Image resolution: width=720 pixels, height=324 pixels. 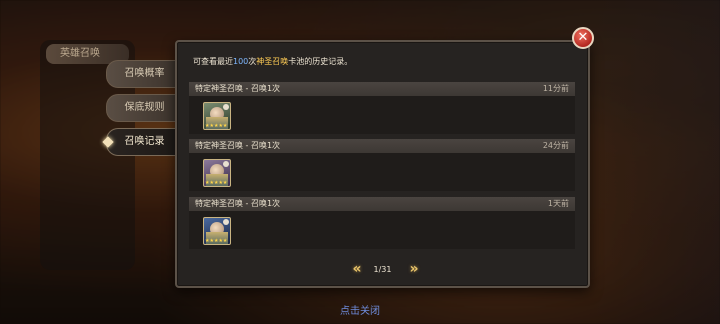 I want to click on tab-label: 保底规则, so click(x=144, y=107).